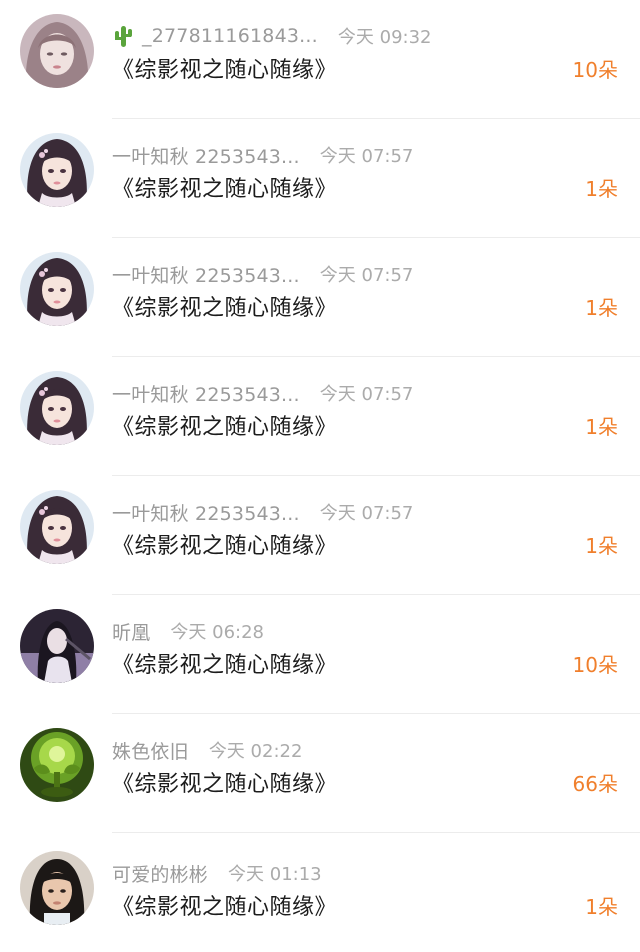 The width and height of the screenshot is (640, 952). I want to click on sender-meta: 昕凰 今天 06:28, so click(188, 631).